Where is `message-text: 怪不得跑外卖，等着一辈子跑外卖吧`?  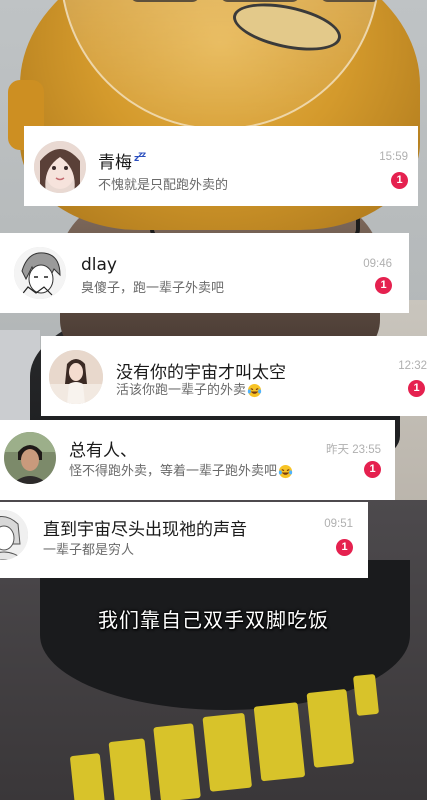
message-text: 怪不得跑外卖，等着一辈子跑外卖吧 is located at coordinates (173, 471).